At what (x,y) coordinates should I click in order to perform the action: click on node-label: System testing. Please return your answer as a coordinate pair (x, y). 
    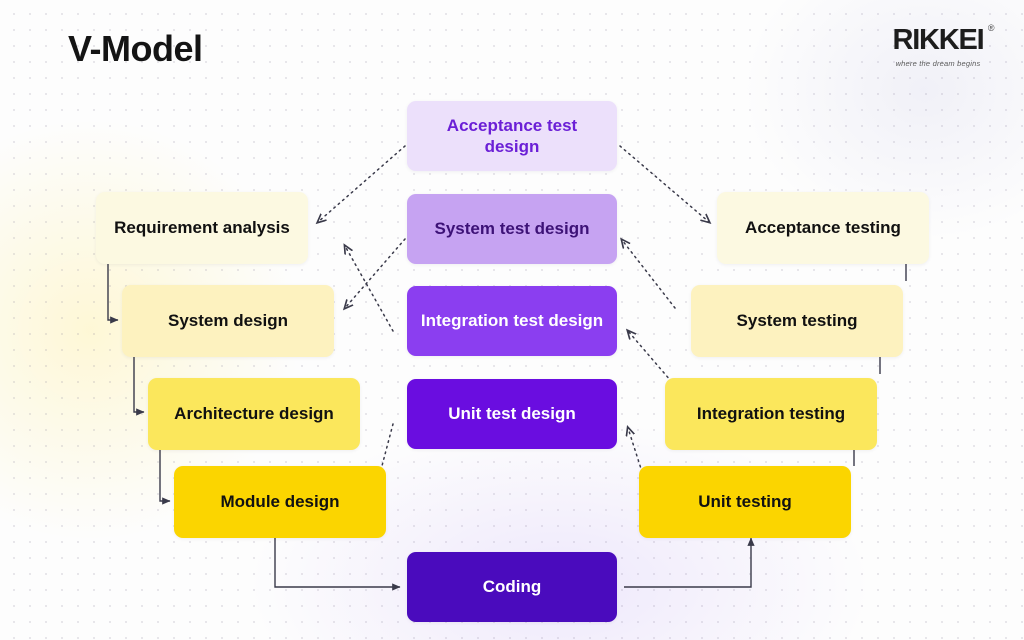
    Looking at the image, I should click on (797, 321).